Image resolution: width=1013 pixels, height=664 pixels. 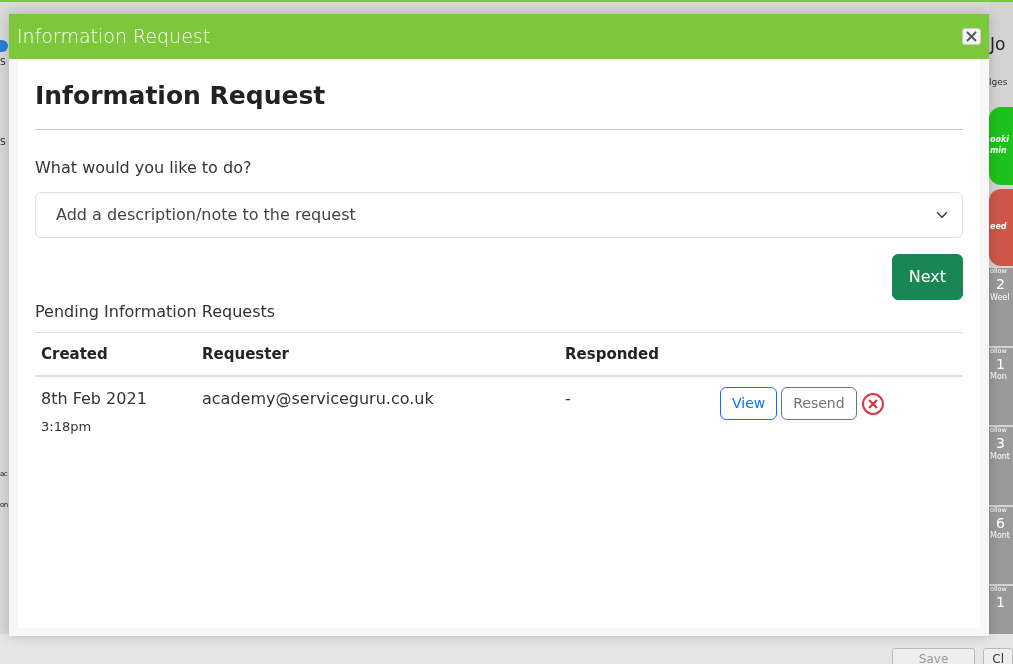 What do you see at coordinates (377, 411) in the screenshot?
I see `table-cell: academy@serviceguru.co.uk` at bounding box center [377, 411].